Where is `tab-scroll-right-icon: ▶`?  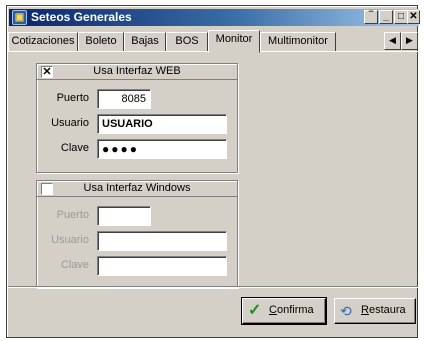
tab-scroll-right-icon: ▶ is located at coordinates (409, 41).